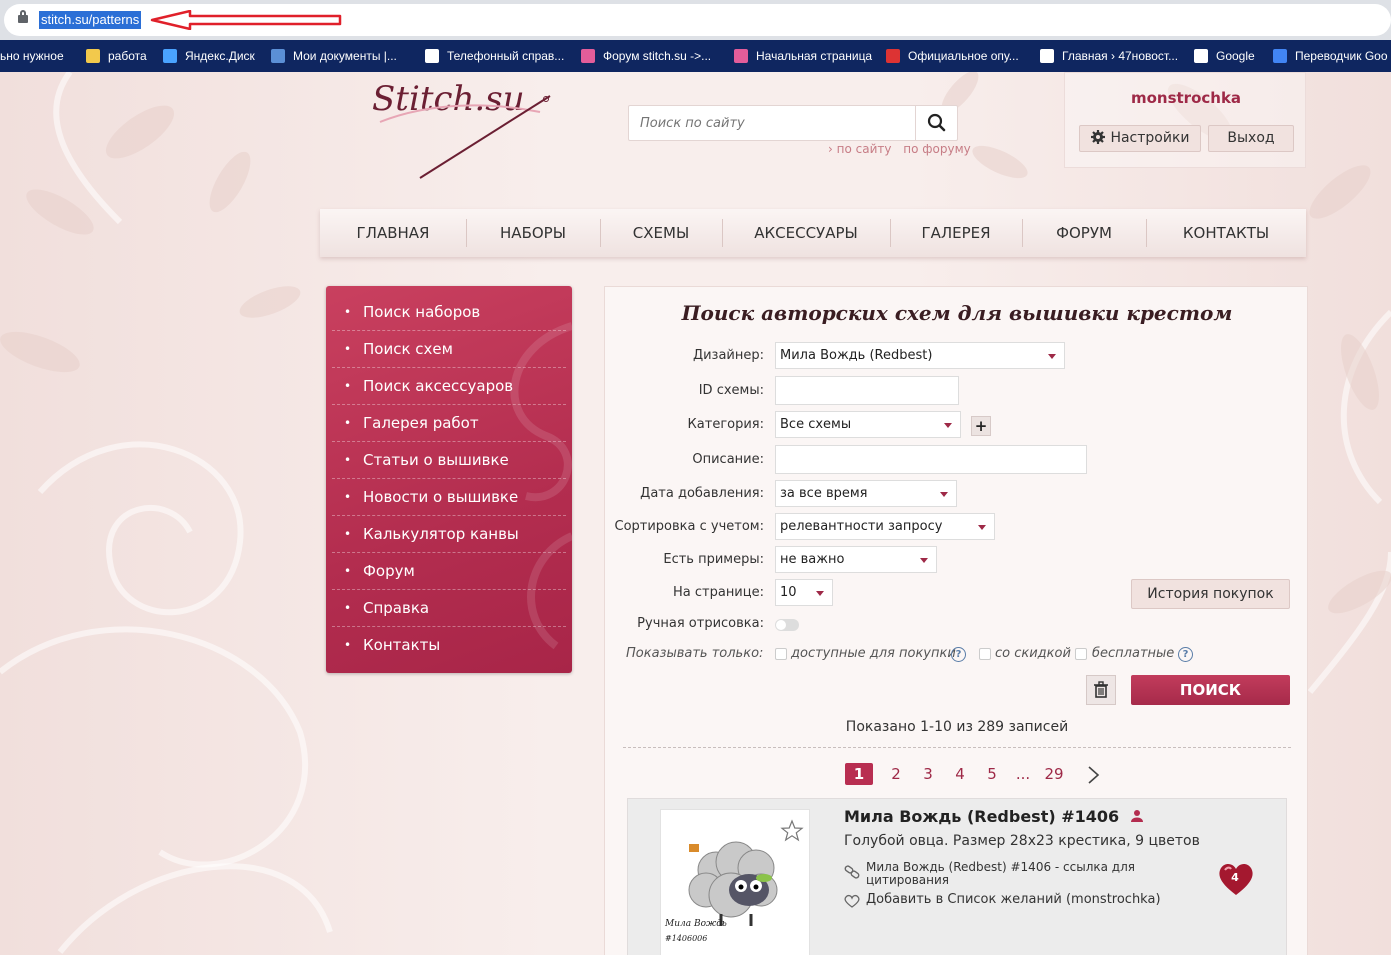 The image size is (1391, 955). Describe the element at coordinates (449, 386) in the screenshot. I see `sidebar-item: Поиск аксессуаров` at that location.